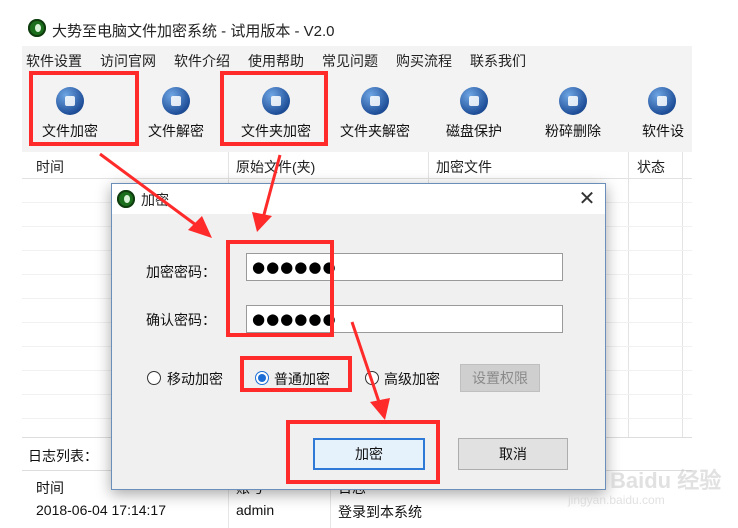 The width and height of the screenshot is (738, 528). Describe the element at coordinates (616, 500) in the screenshot. I see `watermark-url: jingyan.baidu.com` at that location.